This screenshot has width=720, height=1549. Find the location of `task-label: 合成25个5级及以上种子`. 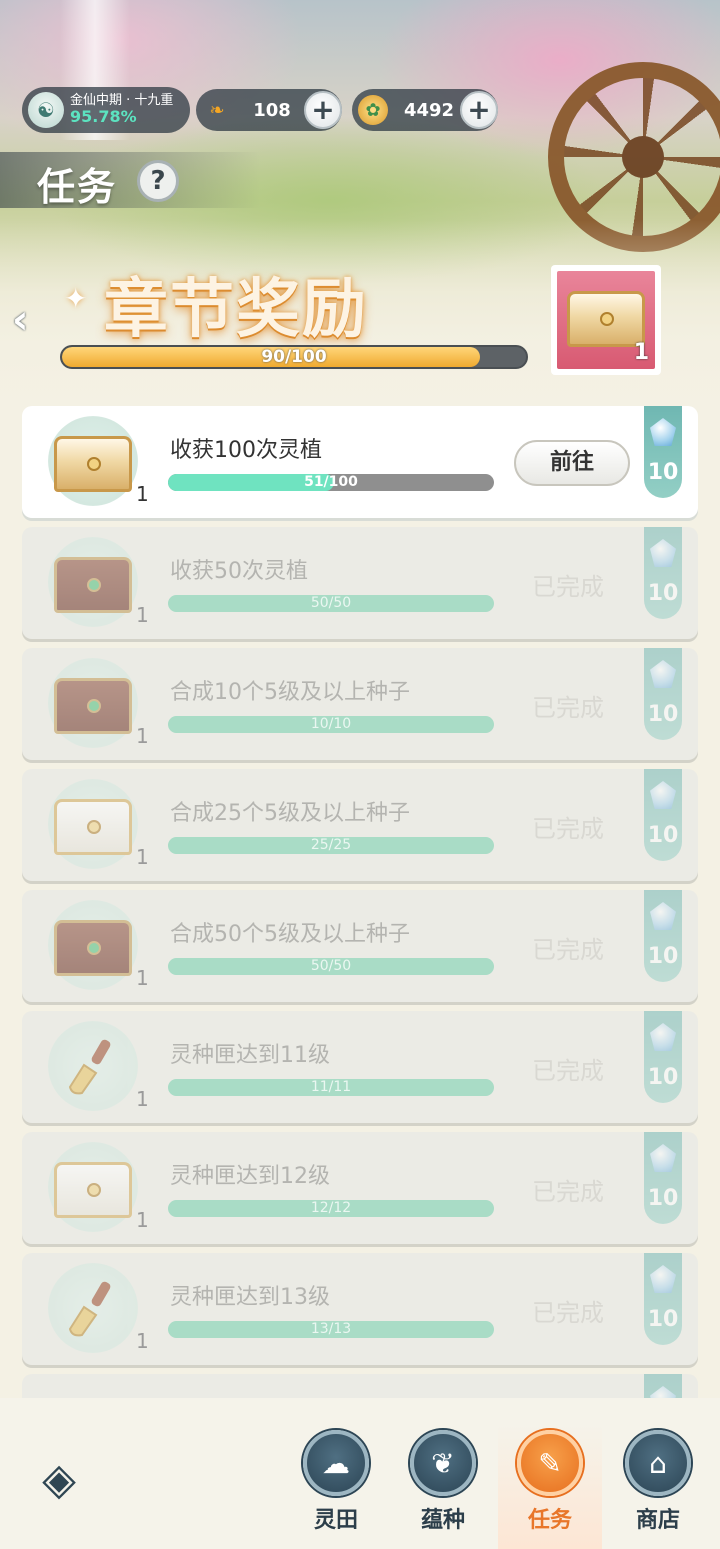

task-label: 合成25个5级及以上种子 is located at coordinates (290, 813).